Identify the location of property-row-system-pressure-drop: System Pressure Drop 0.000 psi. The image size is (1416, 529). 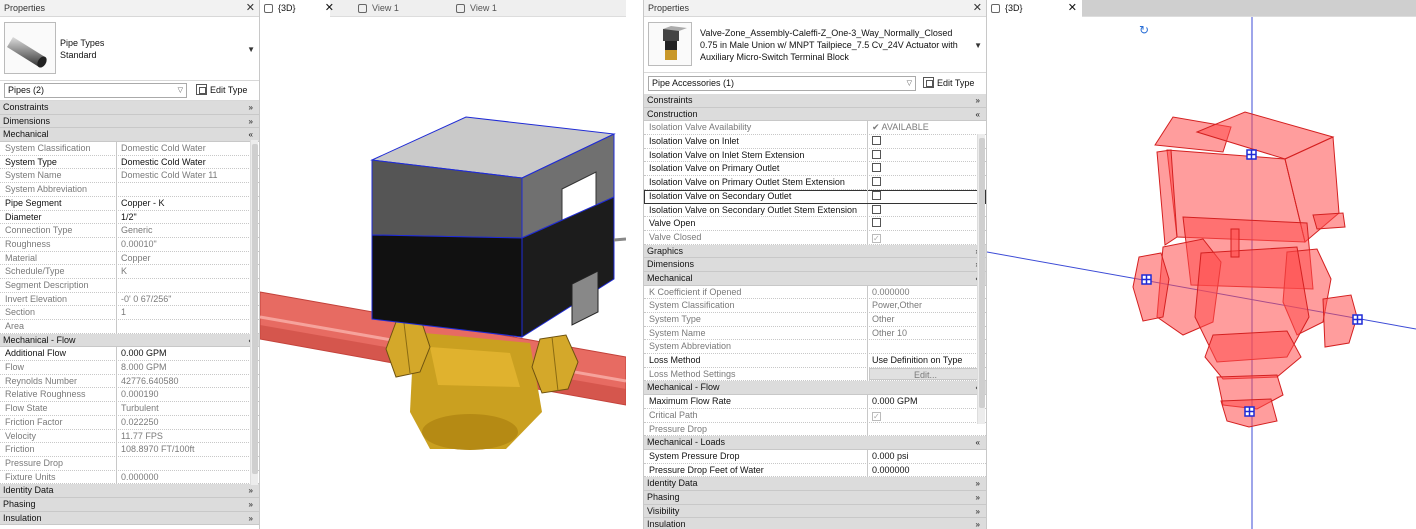
(815, 456).